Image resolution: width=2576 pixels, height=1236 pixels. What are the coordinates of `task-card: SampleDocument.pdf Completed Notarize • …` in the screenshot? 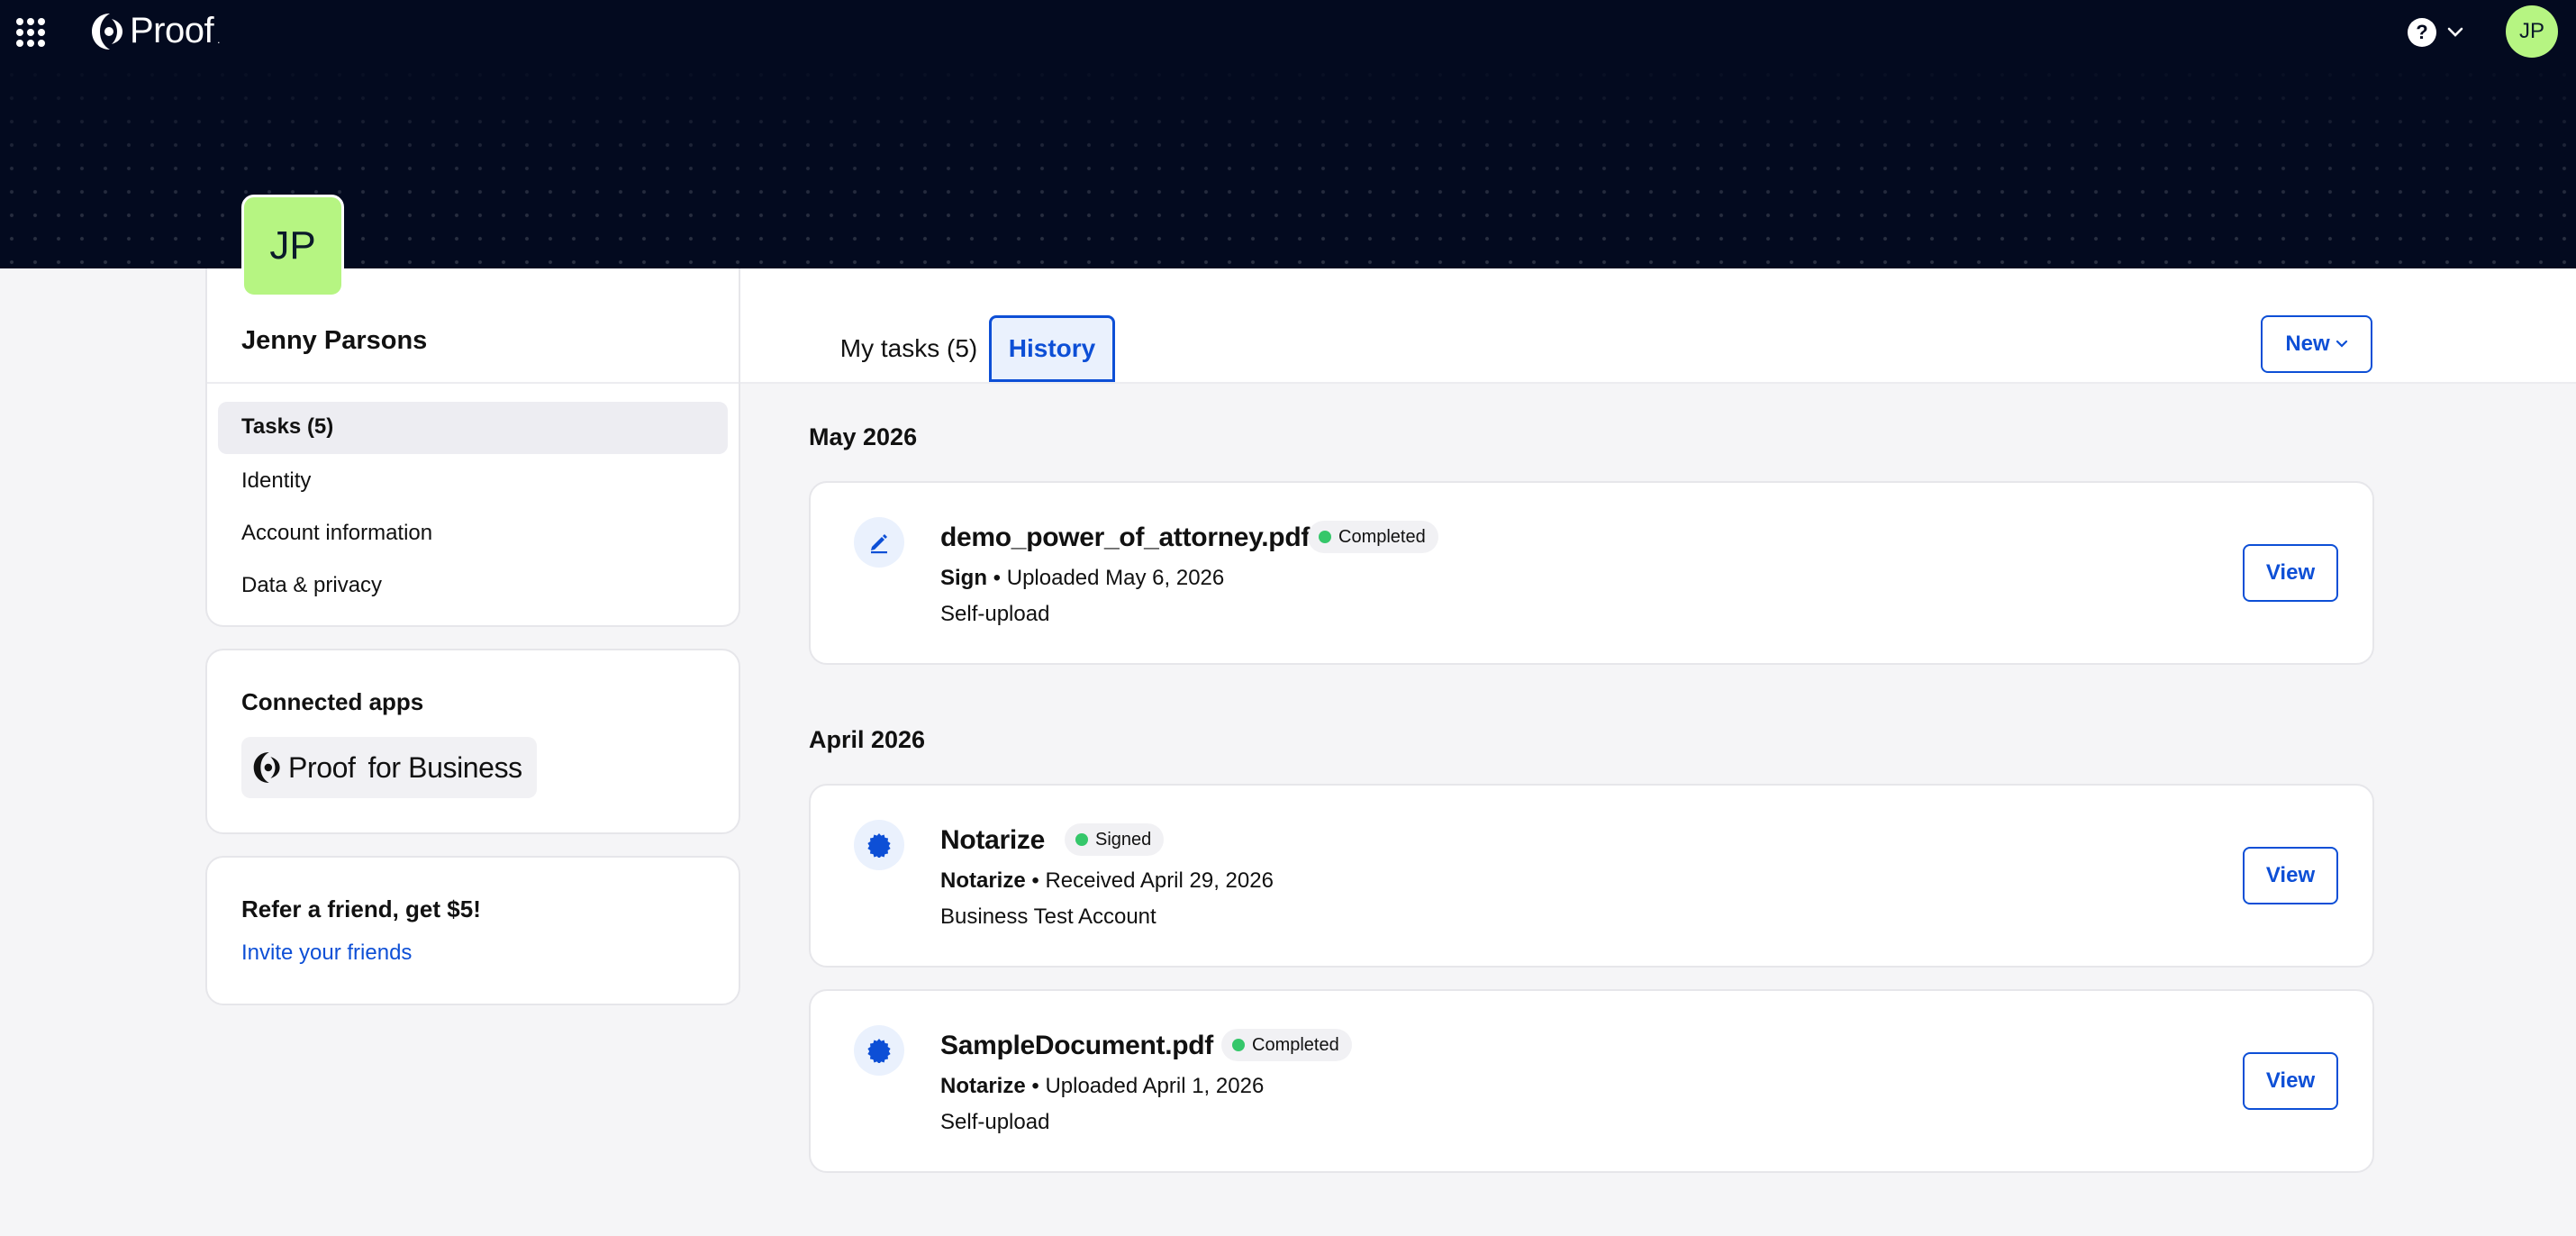 It's located at (1591, 1081).